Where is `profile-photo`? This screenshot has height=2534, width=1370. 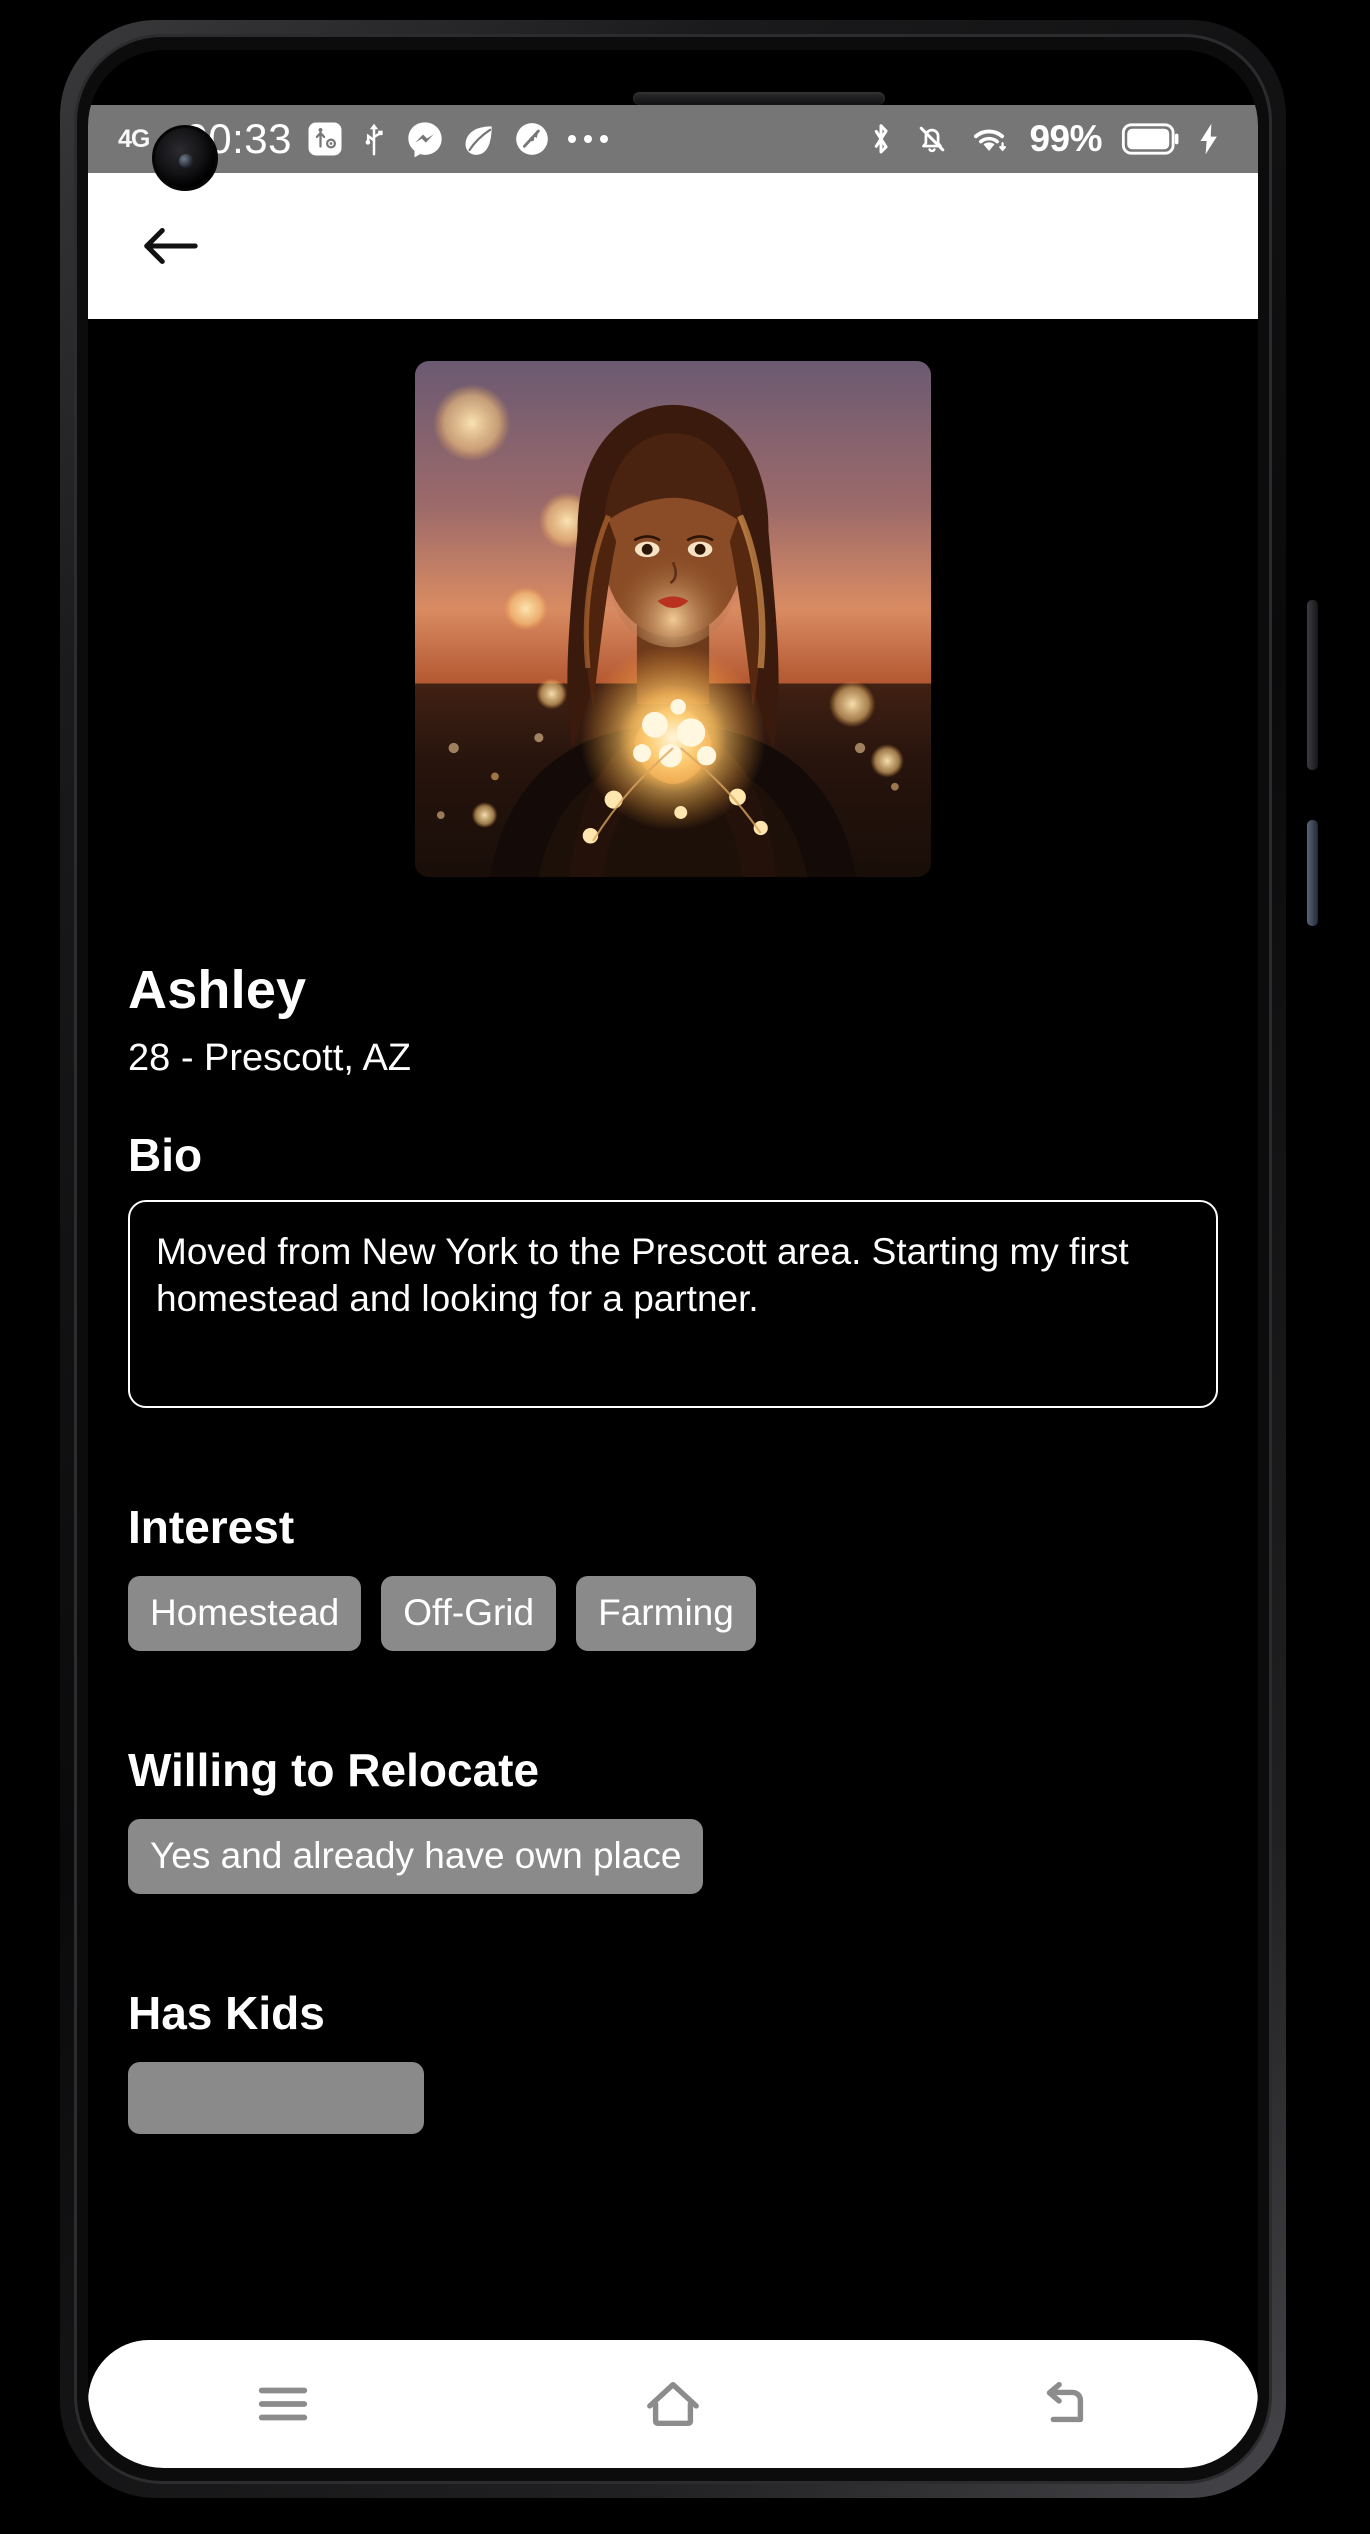 profile-photo is located at coordinates (673, 619).